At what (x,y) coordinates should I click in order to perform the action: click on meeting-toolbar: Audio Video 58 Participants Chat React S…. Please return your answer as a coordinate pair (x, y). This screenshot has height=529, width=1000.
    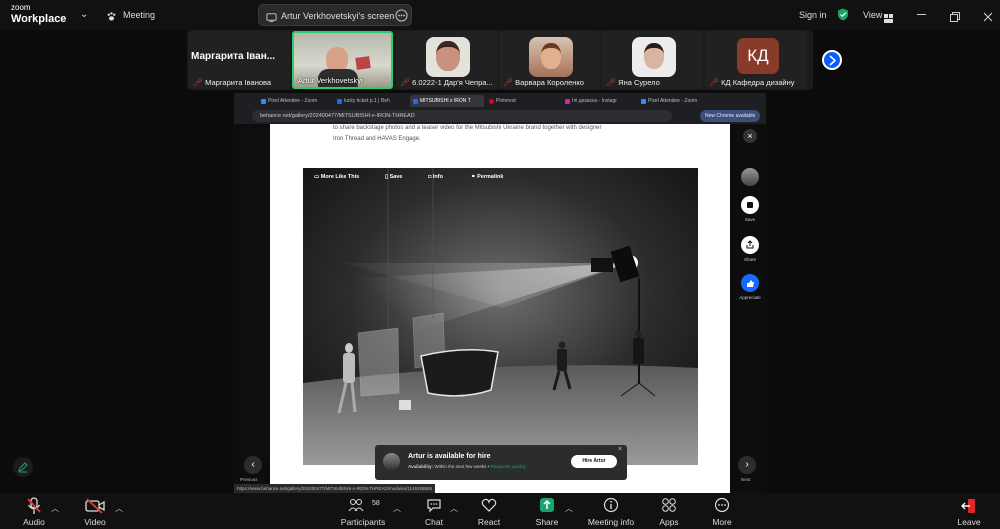
    Looking at the image, I should click on (500, 511).